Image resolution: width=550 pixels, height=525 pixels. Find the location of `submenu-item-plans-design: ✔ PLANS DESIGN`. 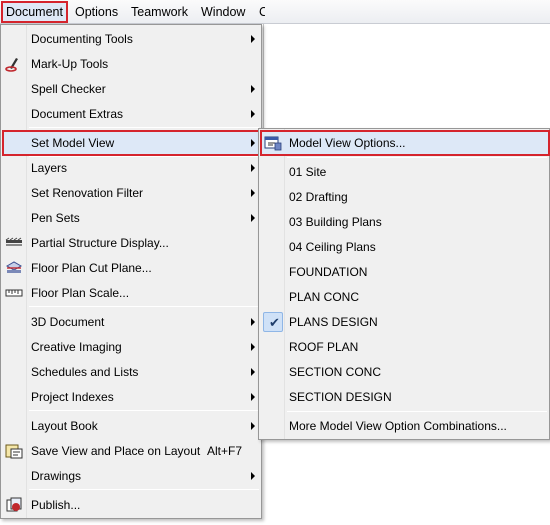

submenu-item-plans-design: ✔ PLANS DESIGN is located at coordinates (405, 322).